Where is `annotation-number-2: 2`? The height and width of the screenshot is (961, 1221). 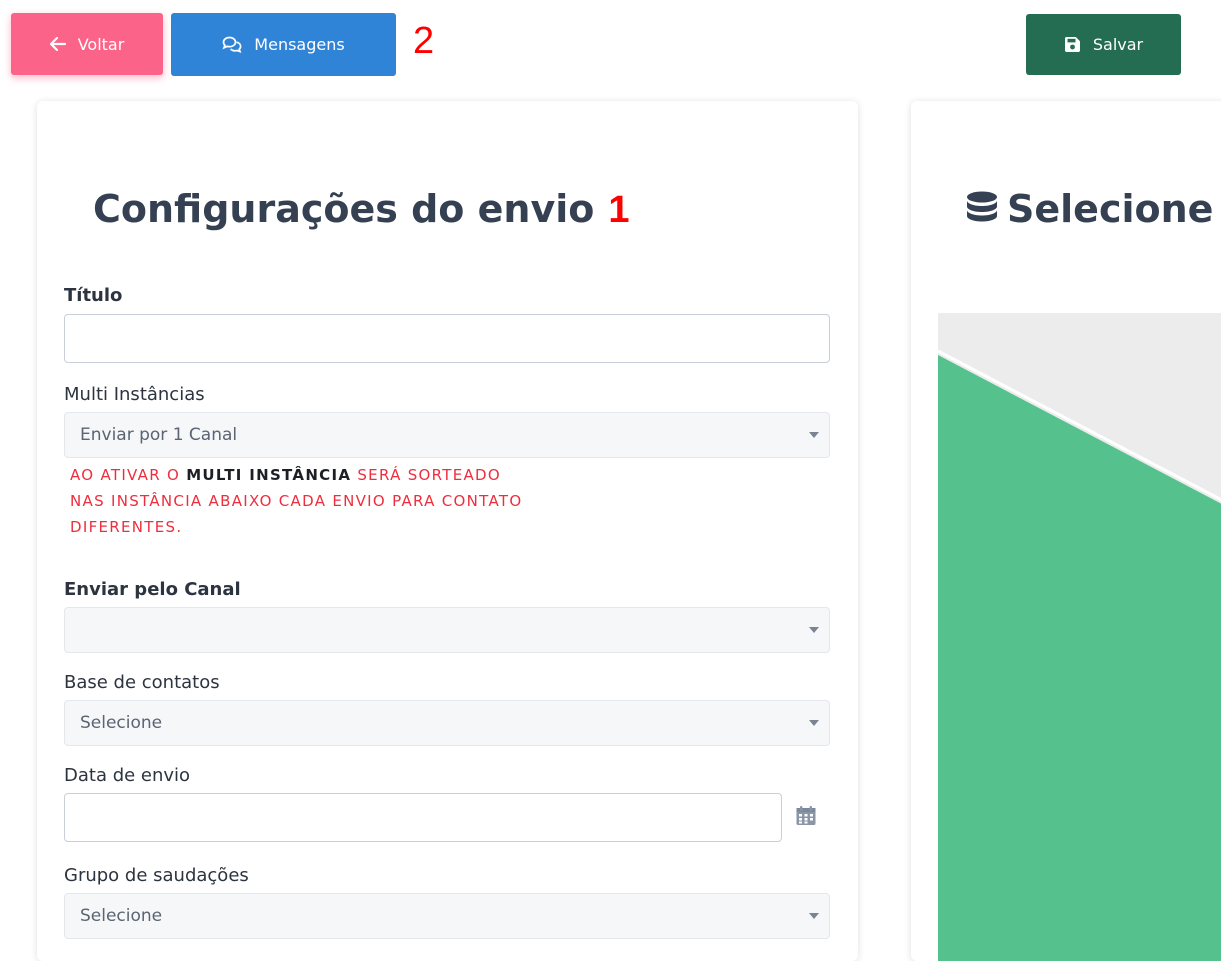 annotation-number-2: 2 is located at coordinates (424, 41).